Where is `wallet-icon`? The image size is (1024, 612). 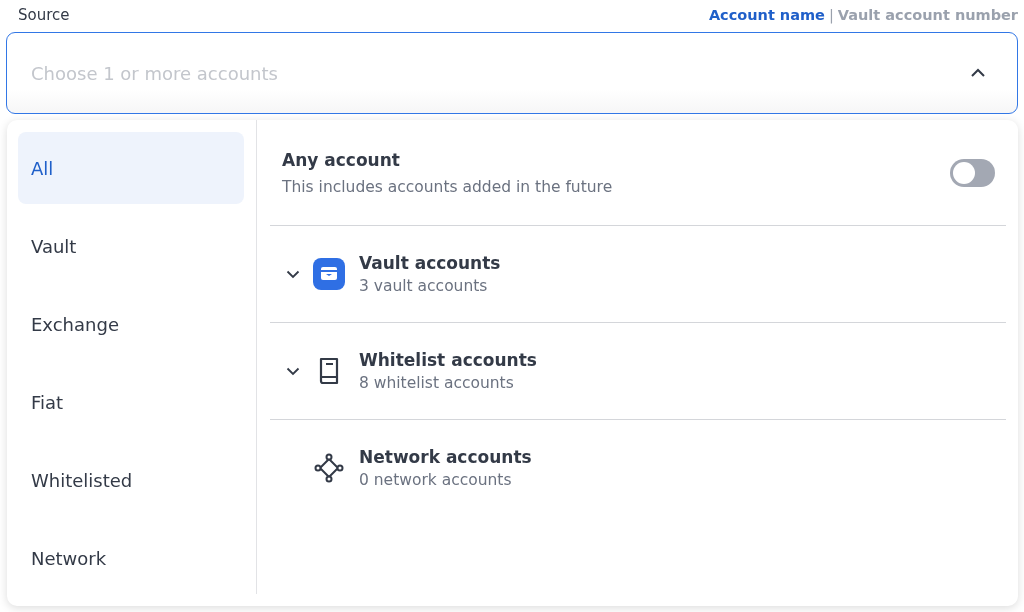 wallet-icon is located at coordinates (329, 274).